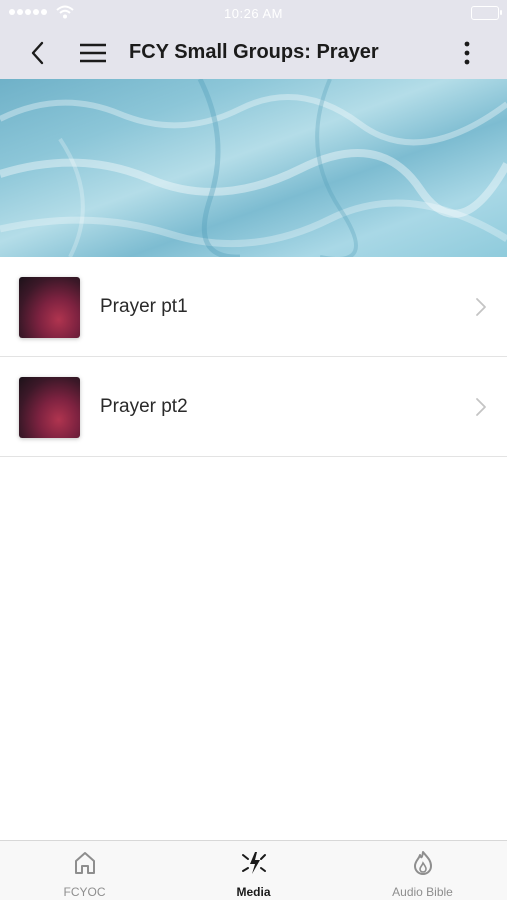 The width and height of the screenshot is (507, 900). What do you see at coordinates (84, 892) in the screenshot?
I see `tab-label: FCYOC` at bounding box center [84, 892].